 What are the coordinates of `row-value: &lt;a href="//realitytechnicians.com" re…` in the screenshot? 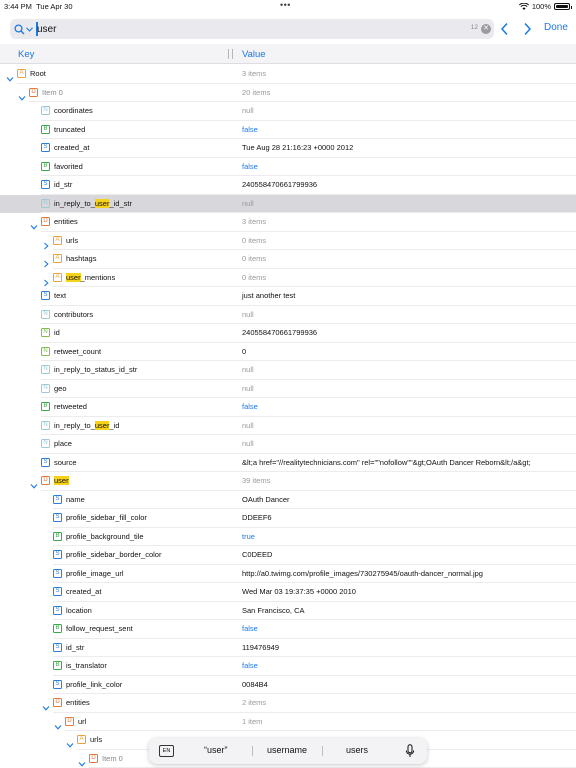 It's located at (386, 462).